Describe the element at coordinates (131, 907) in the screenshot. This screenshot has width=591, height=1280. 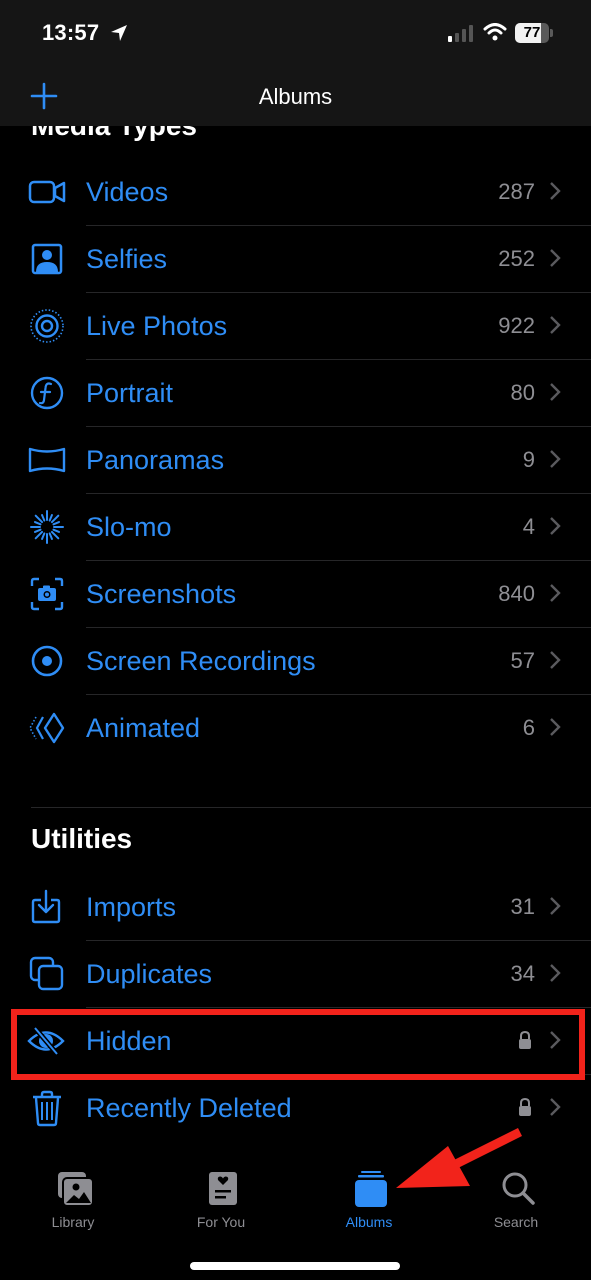
I see `list-item-label: Imports` at that location.